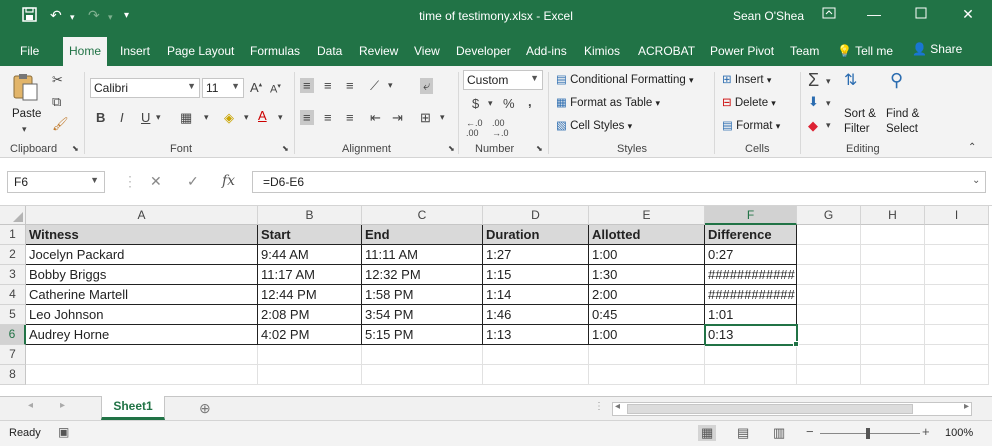  What do you see at coordinates (751, 255) in the screenshot?
I see `cell-f2: 0:27` at bounding box center [751, 255].